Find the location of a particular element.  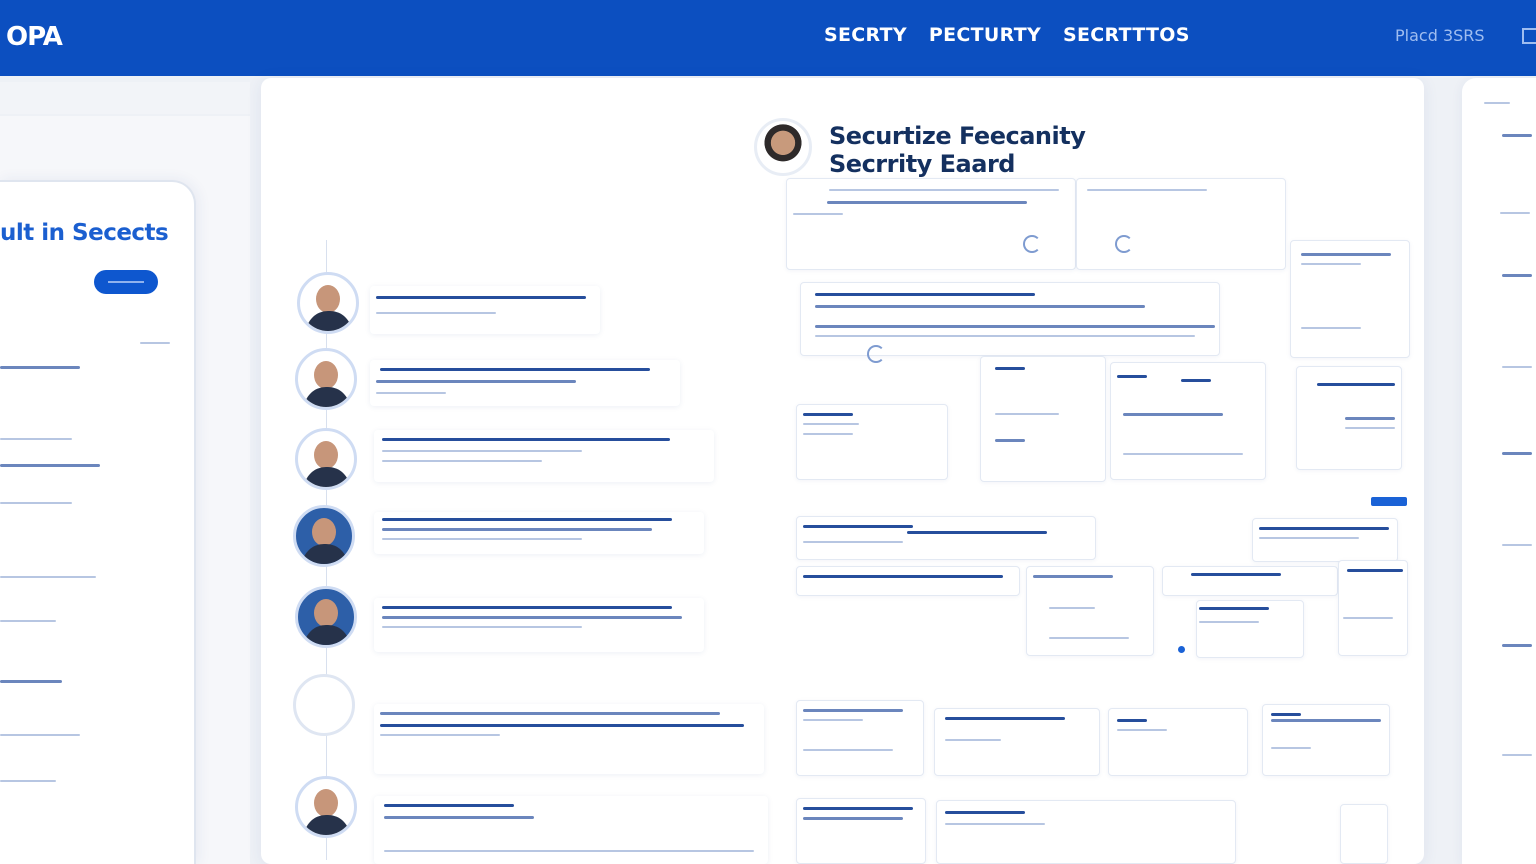

header-right-label: Placd 3SRS is located at coordinates (1440, 35).